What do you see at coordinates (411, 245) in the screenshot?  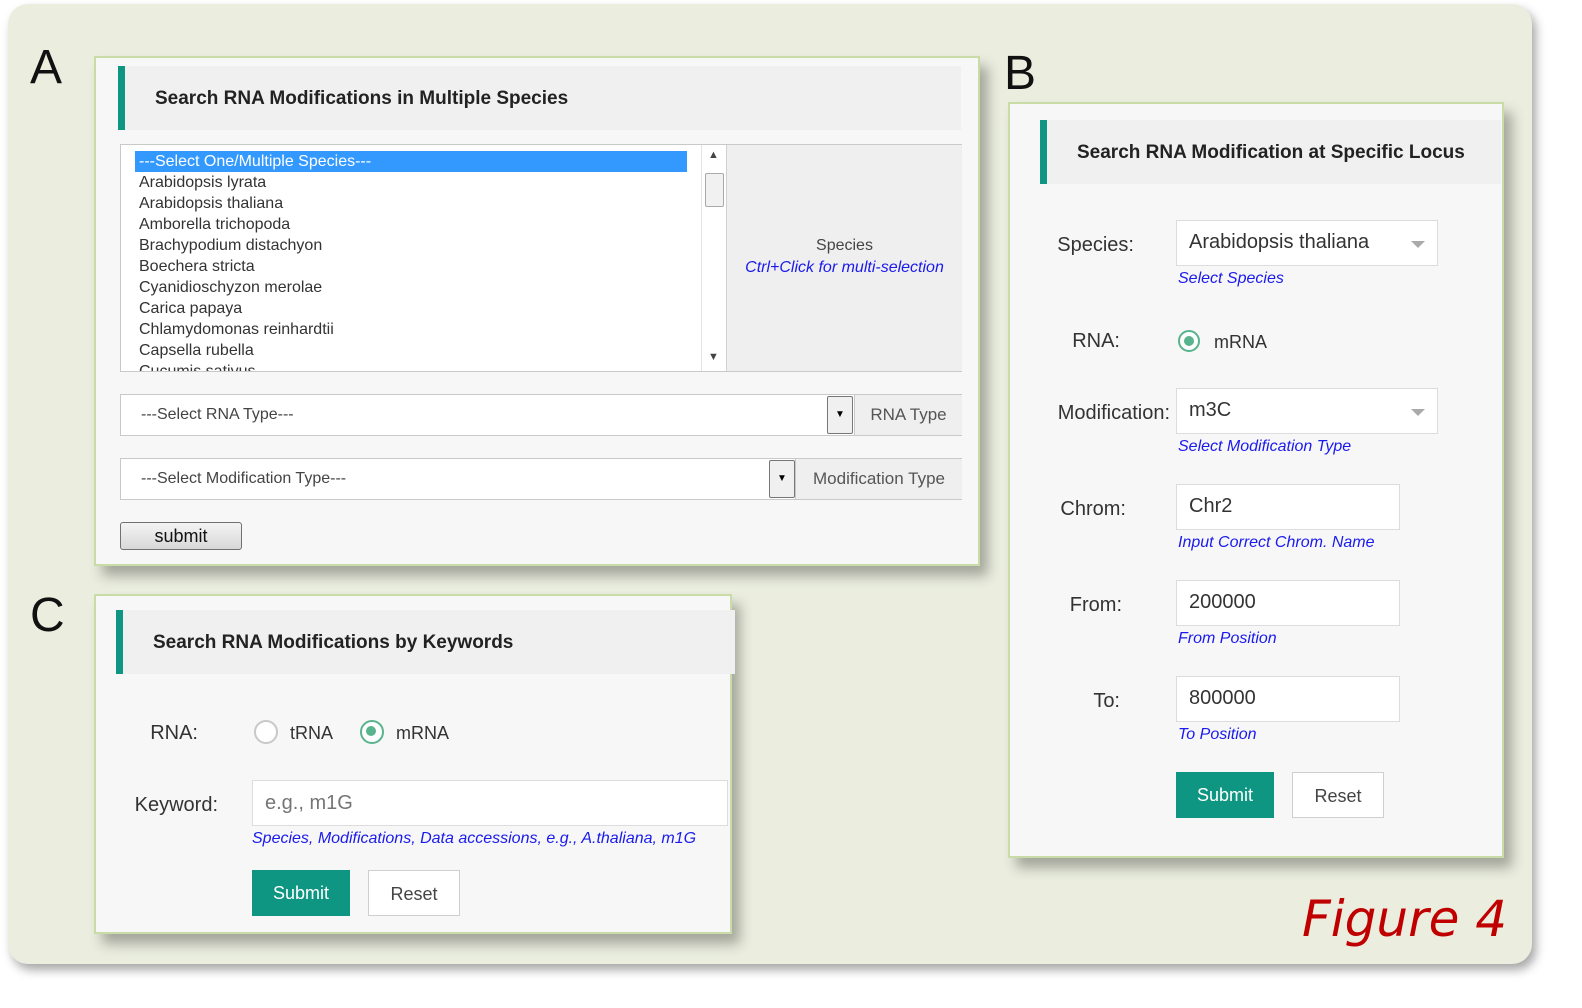 I see `species-option: Brachypodium distachyon` at bounding box center [411, 245].